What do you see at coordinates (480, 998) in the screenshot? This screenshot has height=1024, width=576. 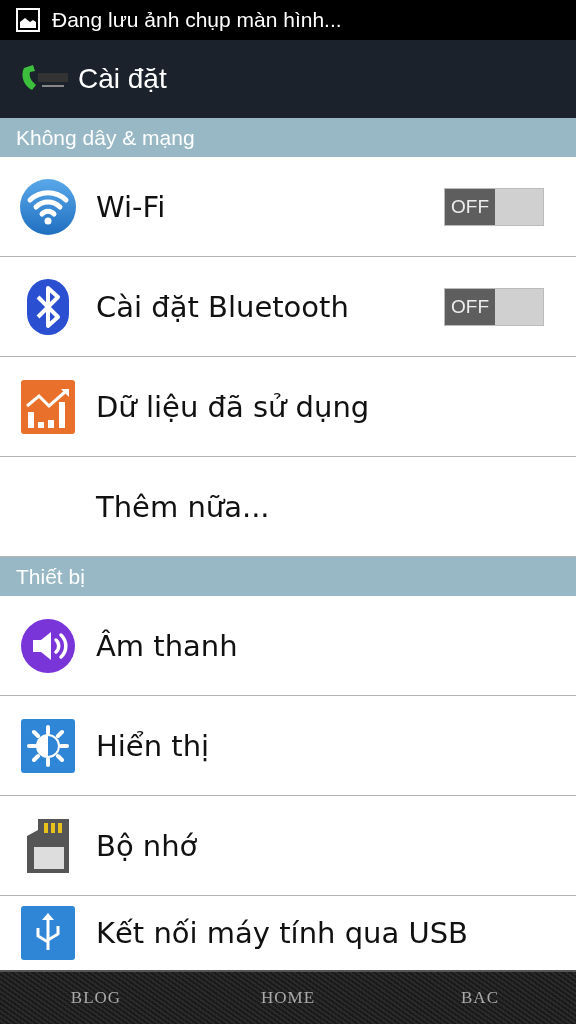 I see `nav-link: BAC` at bounding box center [480, 998].